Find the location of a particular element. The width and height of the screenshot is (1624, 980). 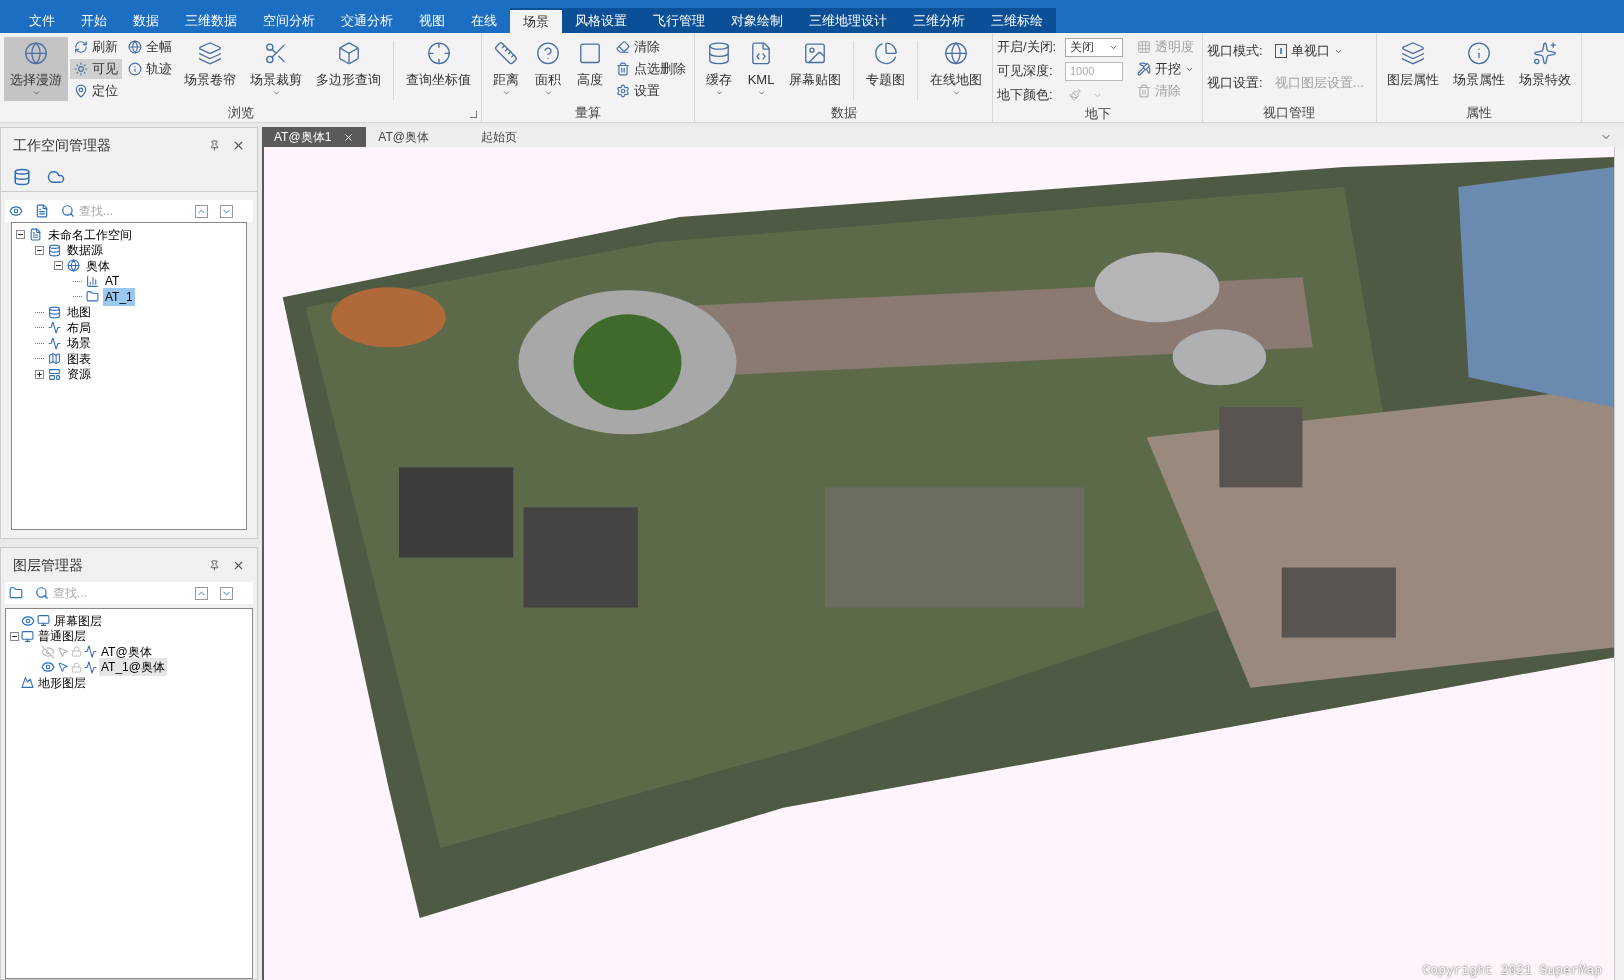

ribbon-button: 场景特效 is located at coordinates (1544, 69).